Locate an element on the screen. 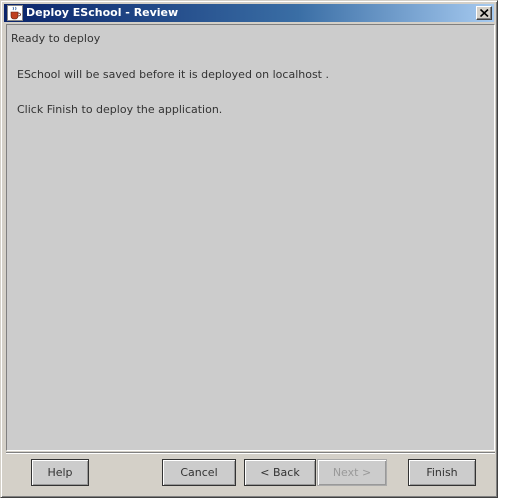  finish-button: Finish is located at coordinates (442, 472).